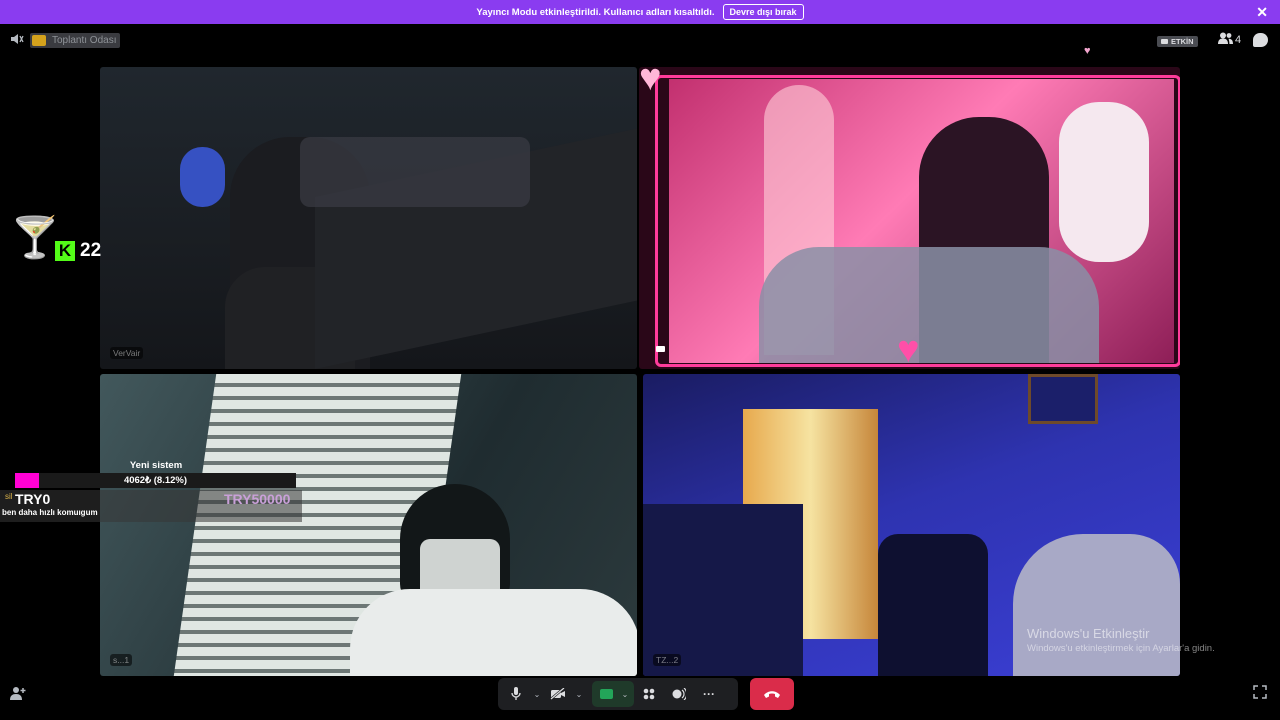 This screenshot has height=720, width=1280. Describe the element at coordinates (35, 238) in the screenshot. I see `cocktail-icon: 🍸` at that location.